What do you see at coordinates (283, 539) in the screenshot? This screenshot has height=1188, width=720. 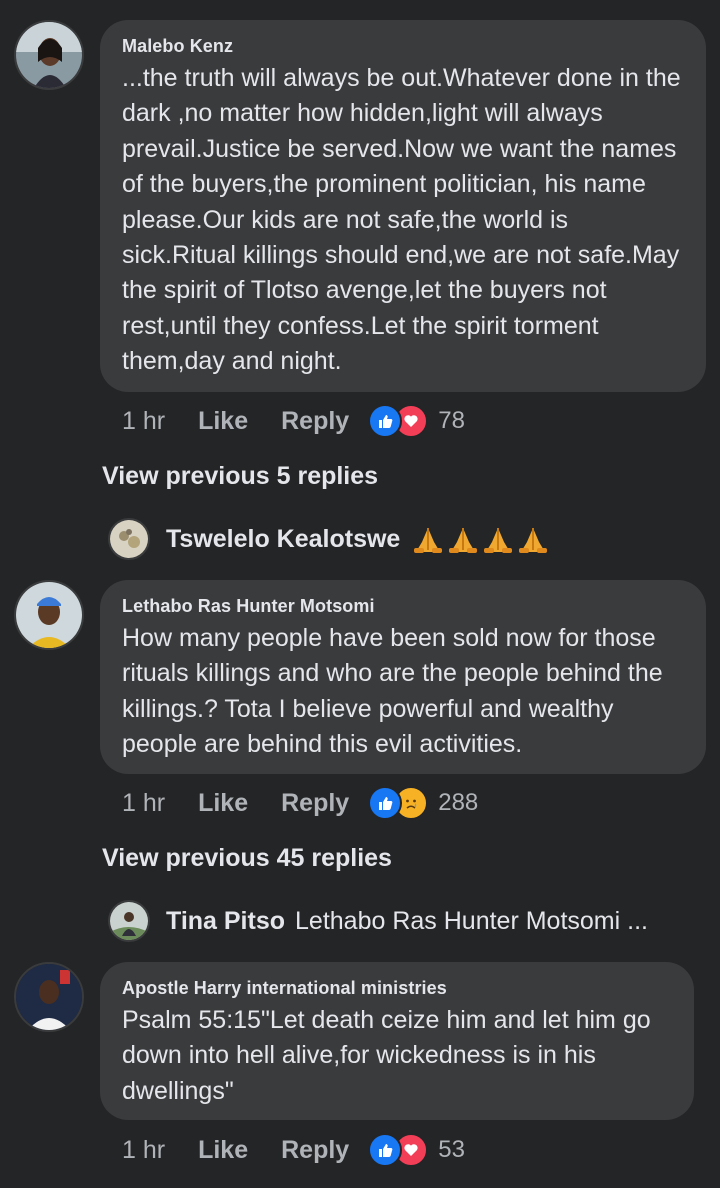 I see `reply-author: Tswelelo Kealotswe` at bounding box center [283, 539].